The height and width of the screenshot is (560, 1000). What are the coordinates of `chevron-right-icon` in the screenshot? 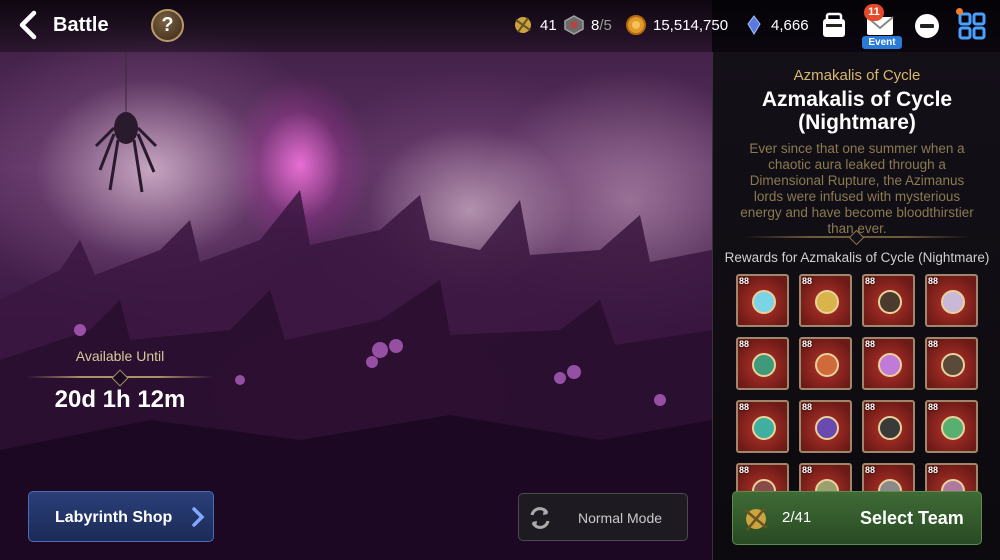 It's located at (198, 517).